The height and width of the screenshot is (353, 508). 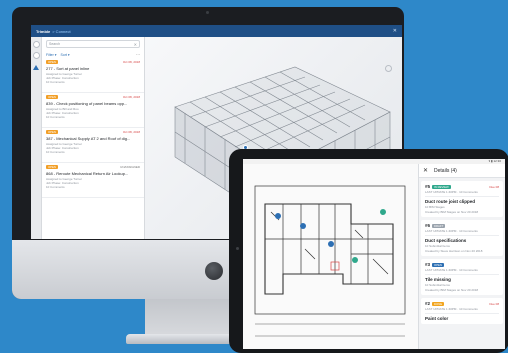 What do you see at coordinates (428, 186) in the screenshot?
I see `card-number: #5` at bounding box center [428, 186].